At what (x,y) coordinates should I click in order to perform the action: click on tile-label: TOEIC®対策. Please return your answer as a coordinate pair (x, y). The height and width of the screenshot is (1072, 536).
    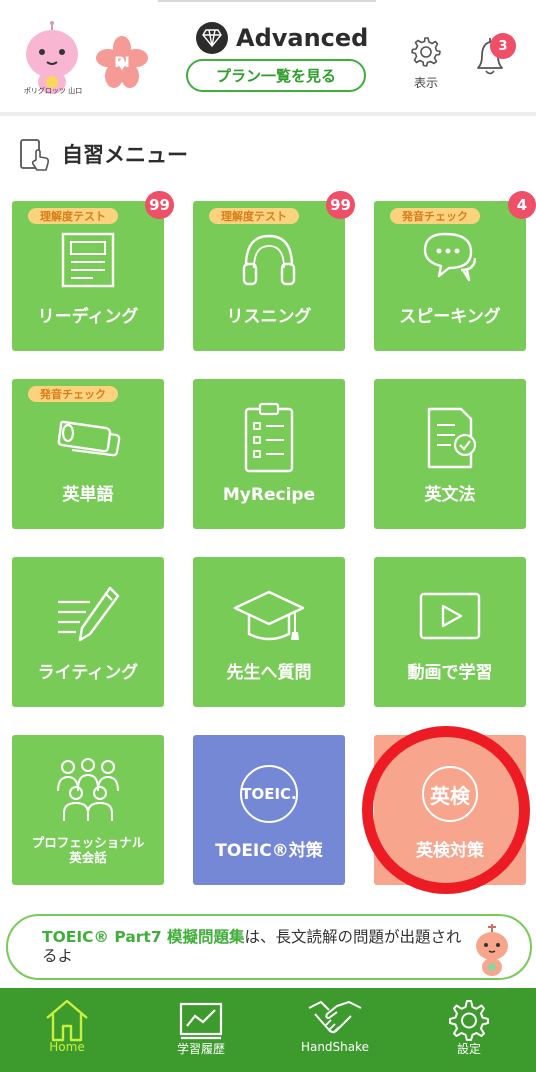
    Looking at the image, I should click on (269, 851).